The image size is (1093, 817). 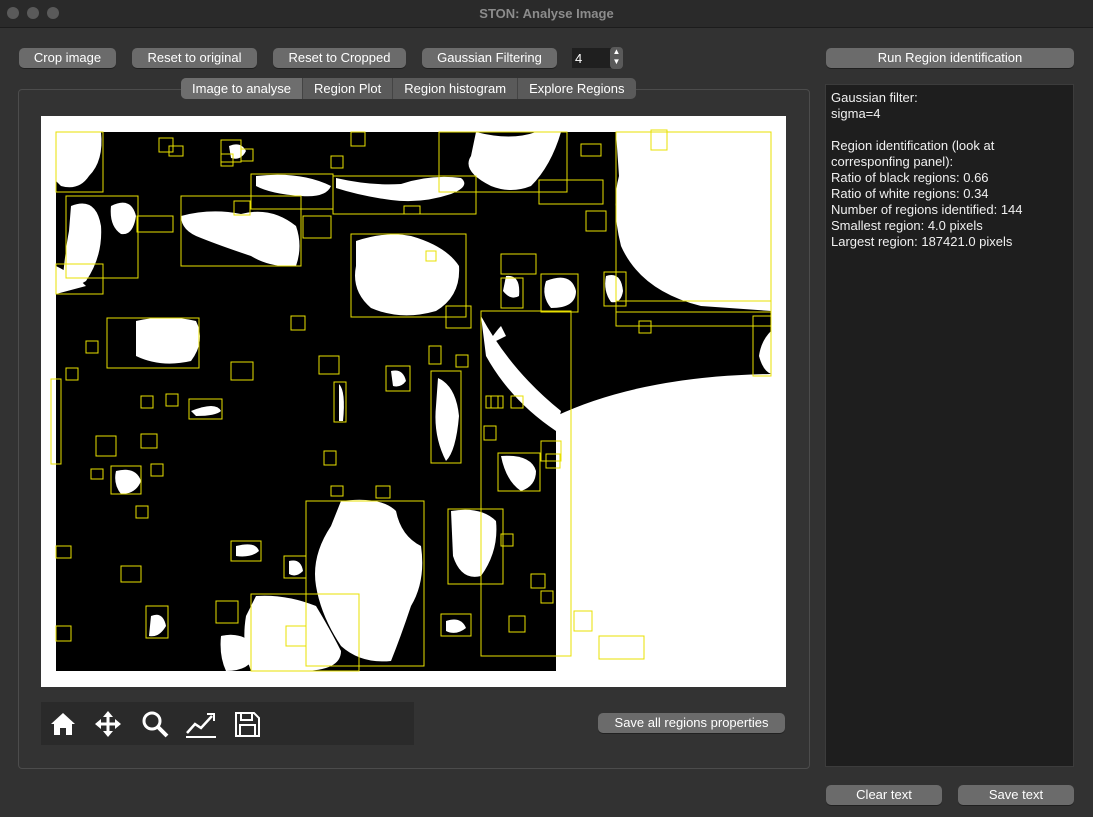 I want to click on tab-region-histogram: Region histogram, so click(x=456, y=88).